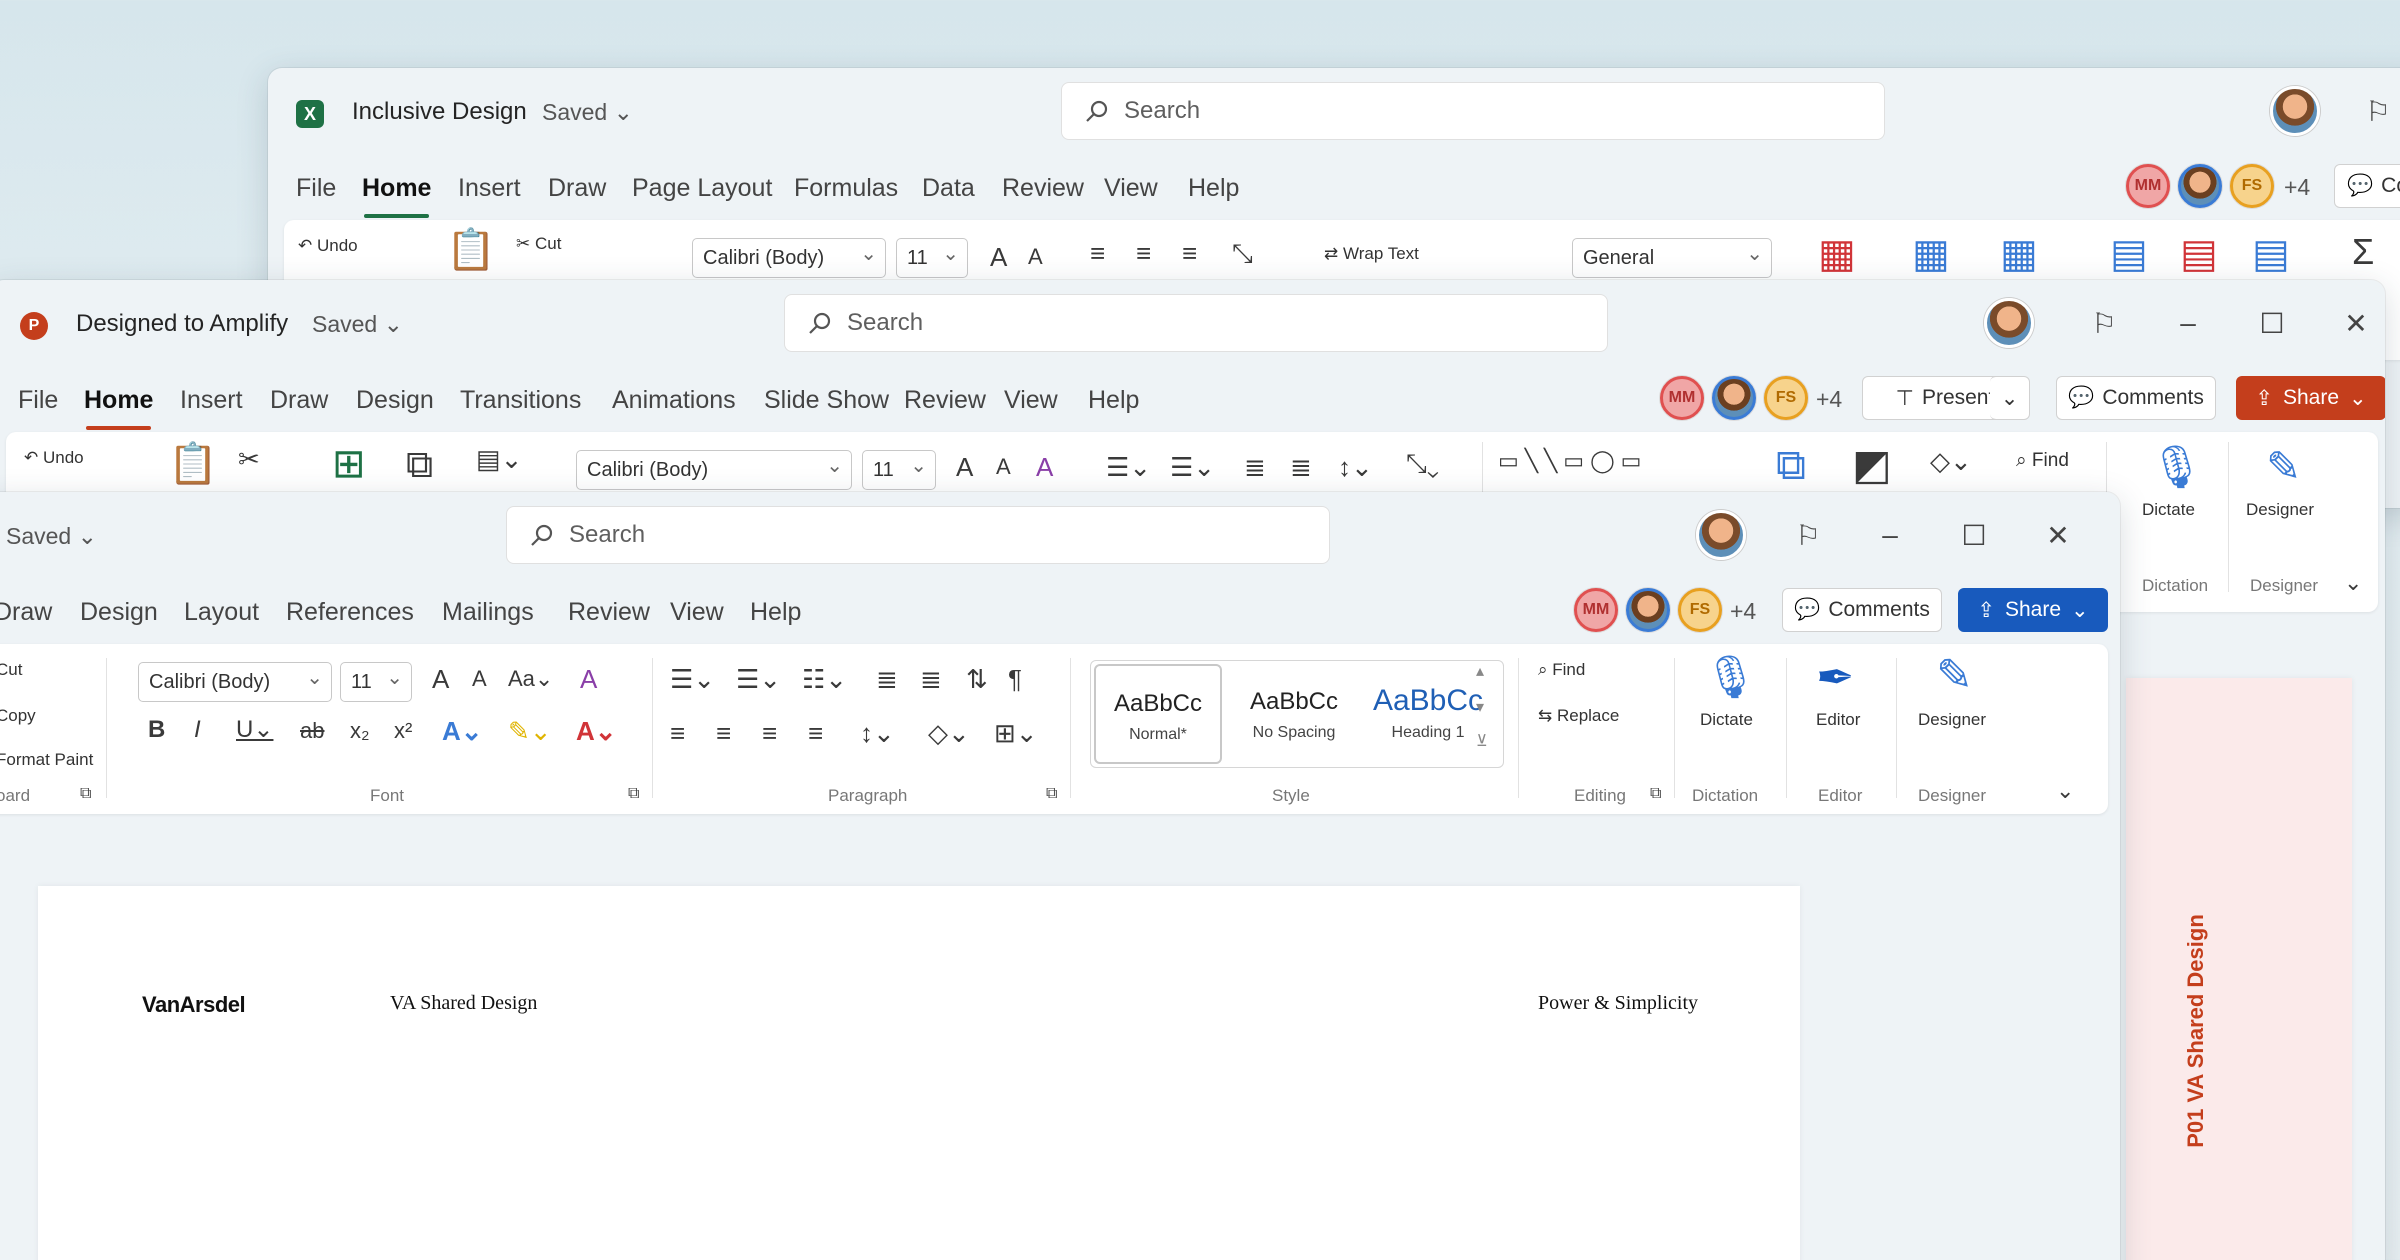 This screenshot has height=1260, width=2400. Describe the element at coordinates (2367, 186) in the screenshot. I see `excel-comments-button: 💬Co` at that location.